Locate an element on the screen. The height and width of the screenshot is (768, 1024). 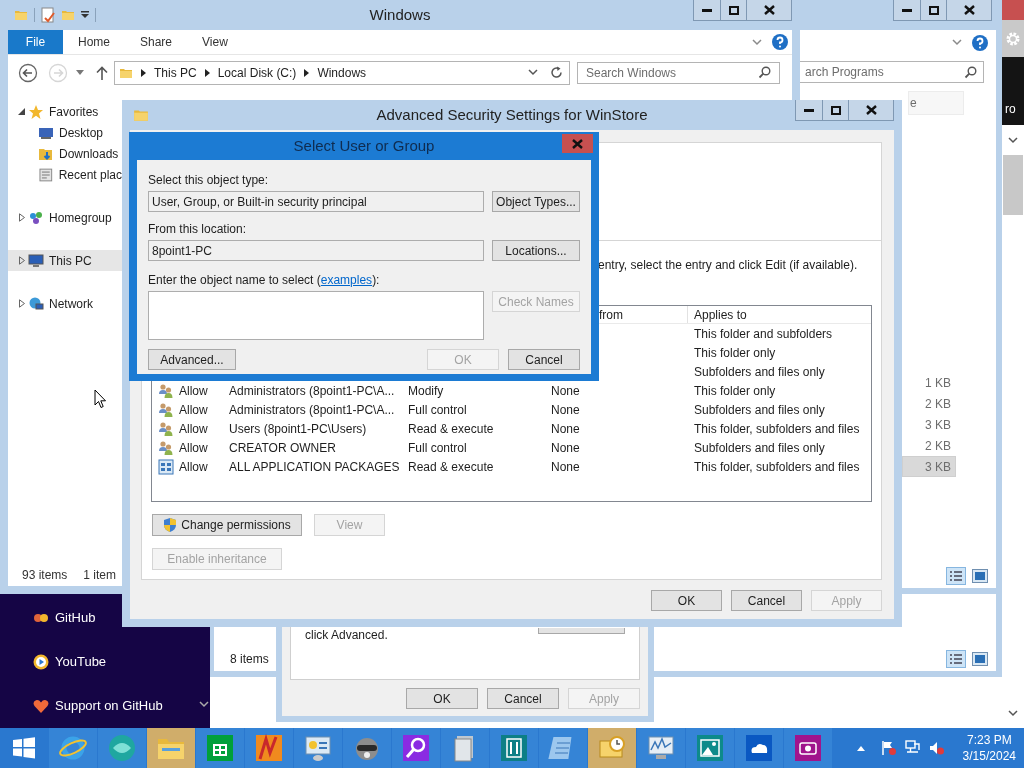
show-hidden-icons-icon is located at coordinates (860, 748).